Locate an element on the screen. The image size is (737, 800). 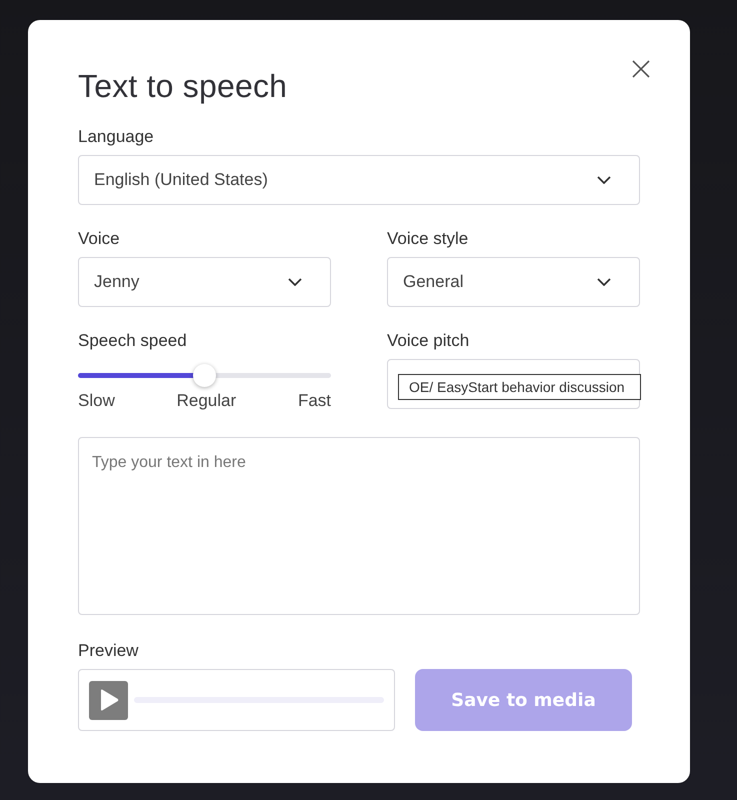
field-label: Preview is located at coordinates (109, 651).